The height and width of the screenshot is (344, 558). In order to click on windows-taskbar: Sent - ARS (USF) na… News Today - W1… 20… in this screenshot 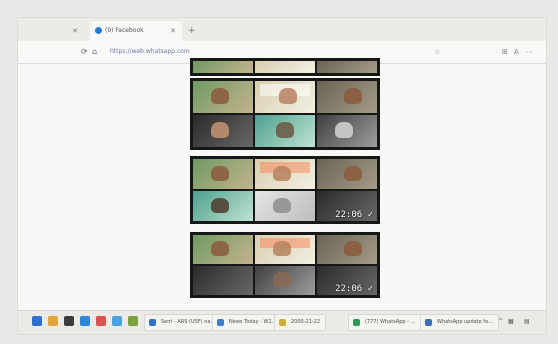, I will do `click(282, 322)`.